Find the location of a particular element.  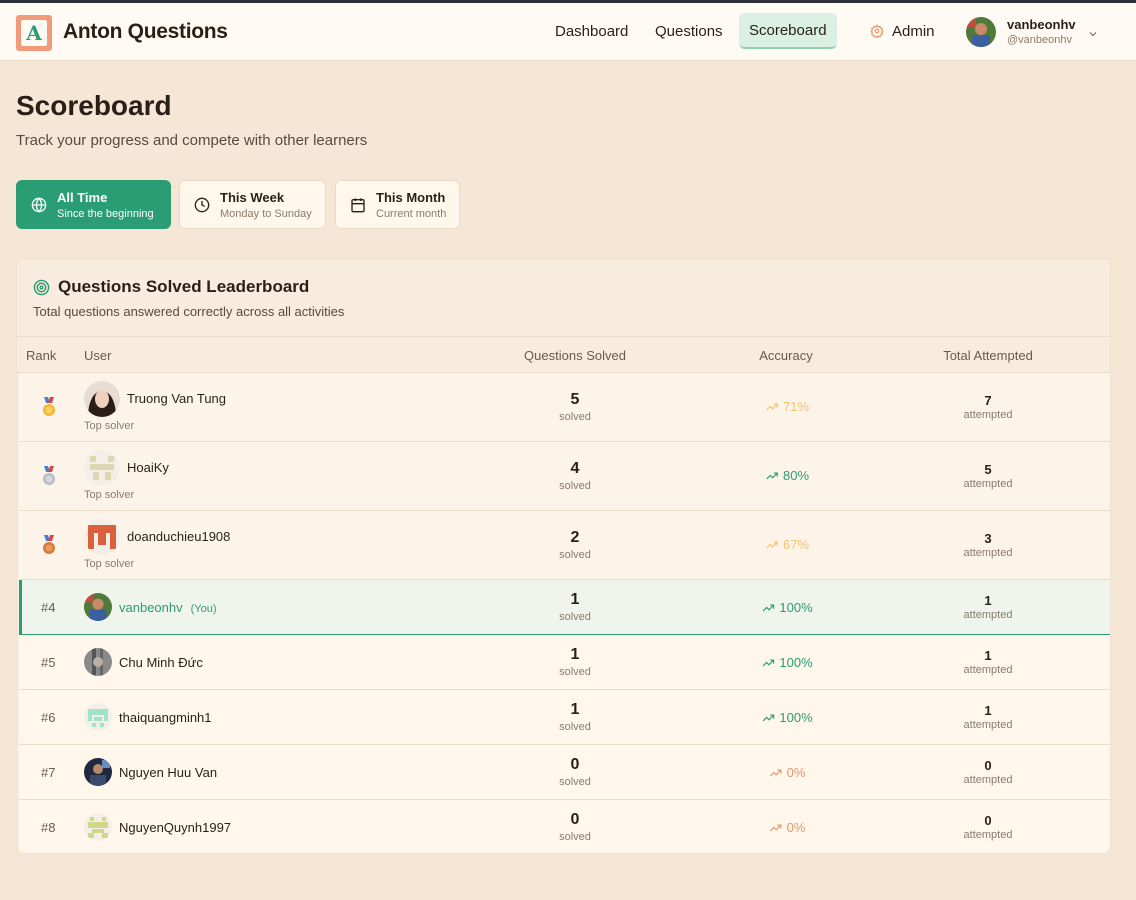

top-solver-label: Top solver is located at coordinates (109, 426).